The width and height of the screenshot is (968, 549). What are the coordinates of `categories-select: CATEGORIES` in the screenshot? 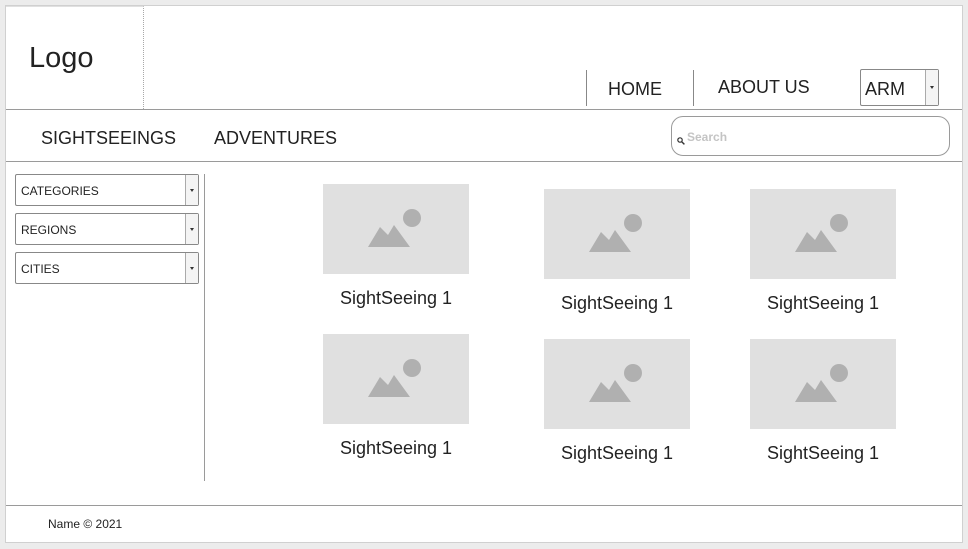 It's located at (107, 190).